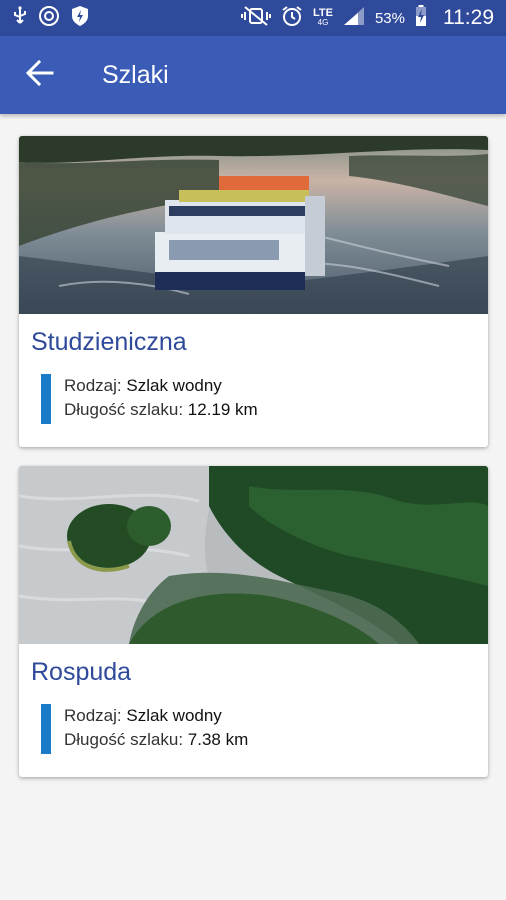 This screenshot has width=506, height=900. What do you see at coordinates (80, 18) in the screenshot?
I see `shield-icon` at bounding box center [80, 18].